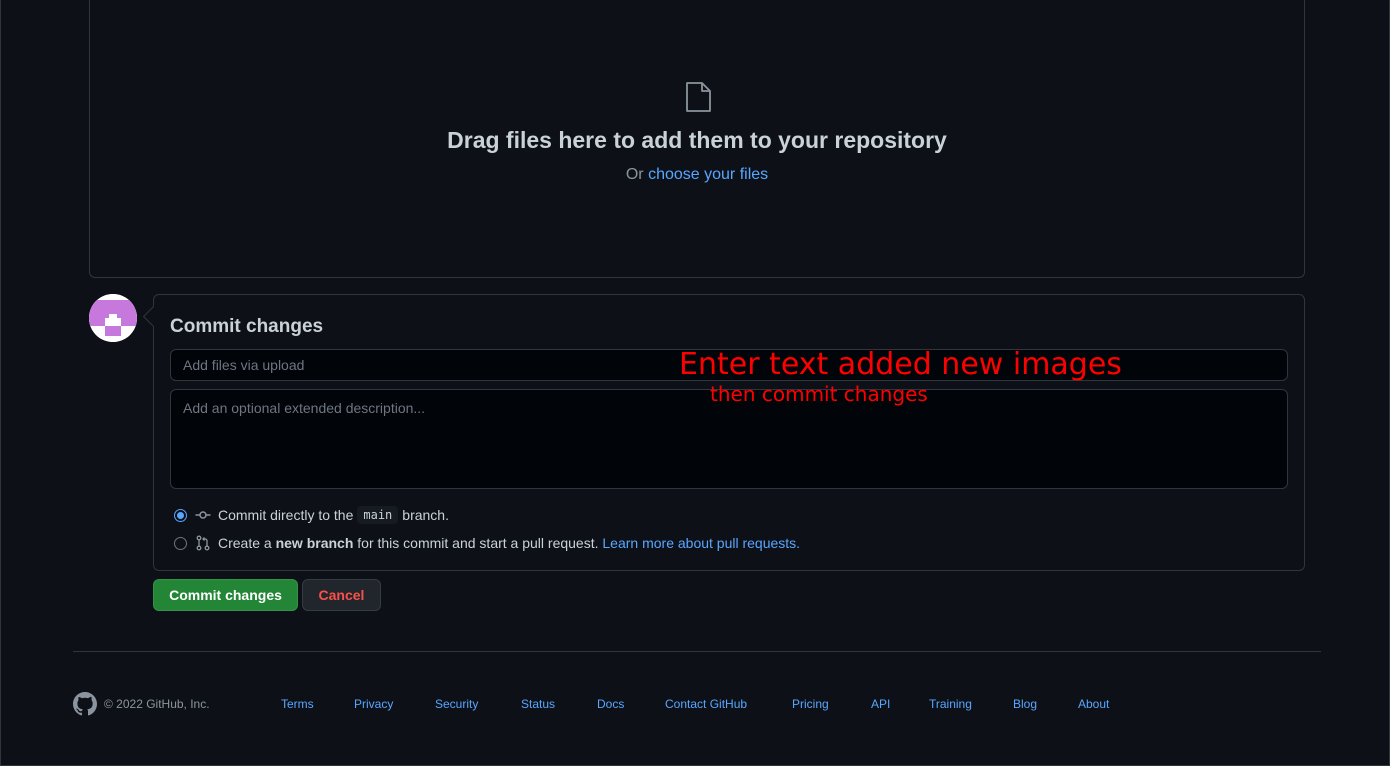  Describe the element at coordinates (538, 704) in the screenshot. I see `footer-link-status: Status` at that location.